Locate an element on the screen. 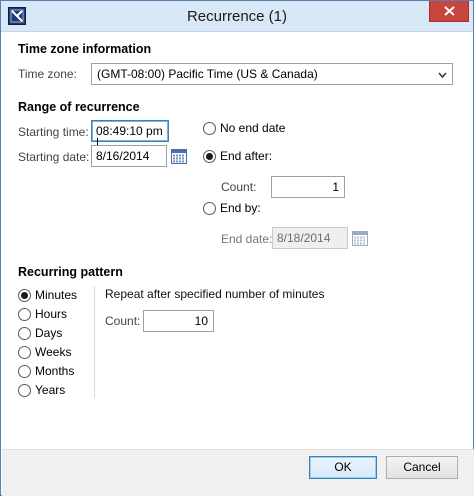 The height and width of the screenshot is (496, 474). pattern-radio-weeks is located at coordinates (24, 352).